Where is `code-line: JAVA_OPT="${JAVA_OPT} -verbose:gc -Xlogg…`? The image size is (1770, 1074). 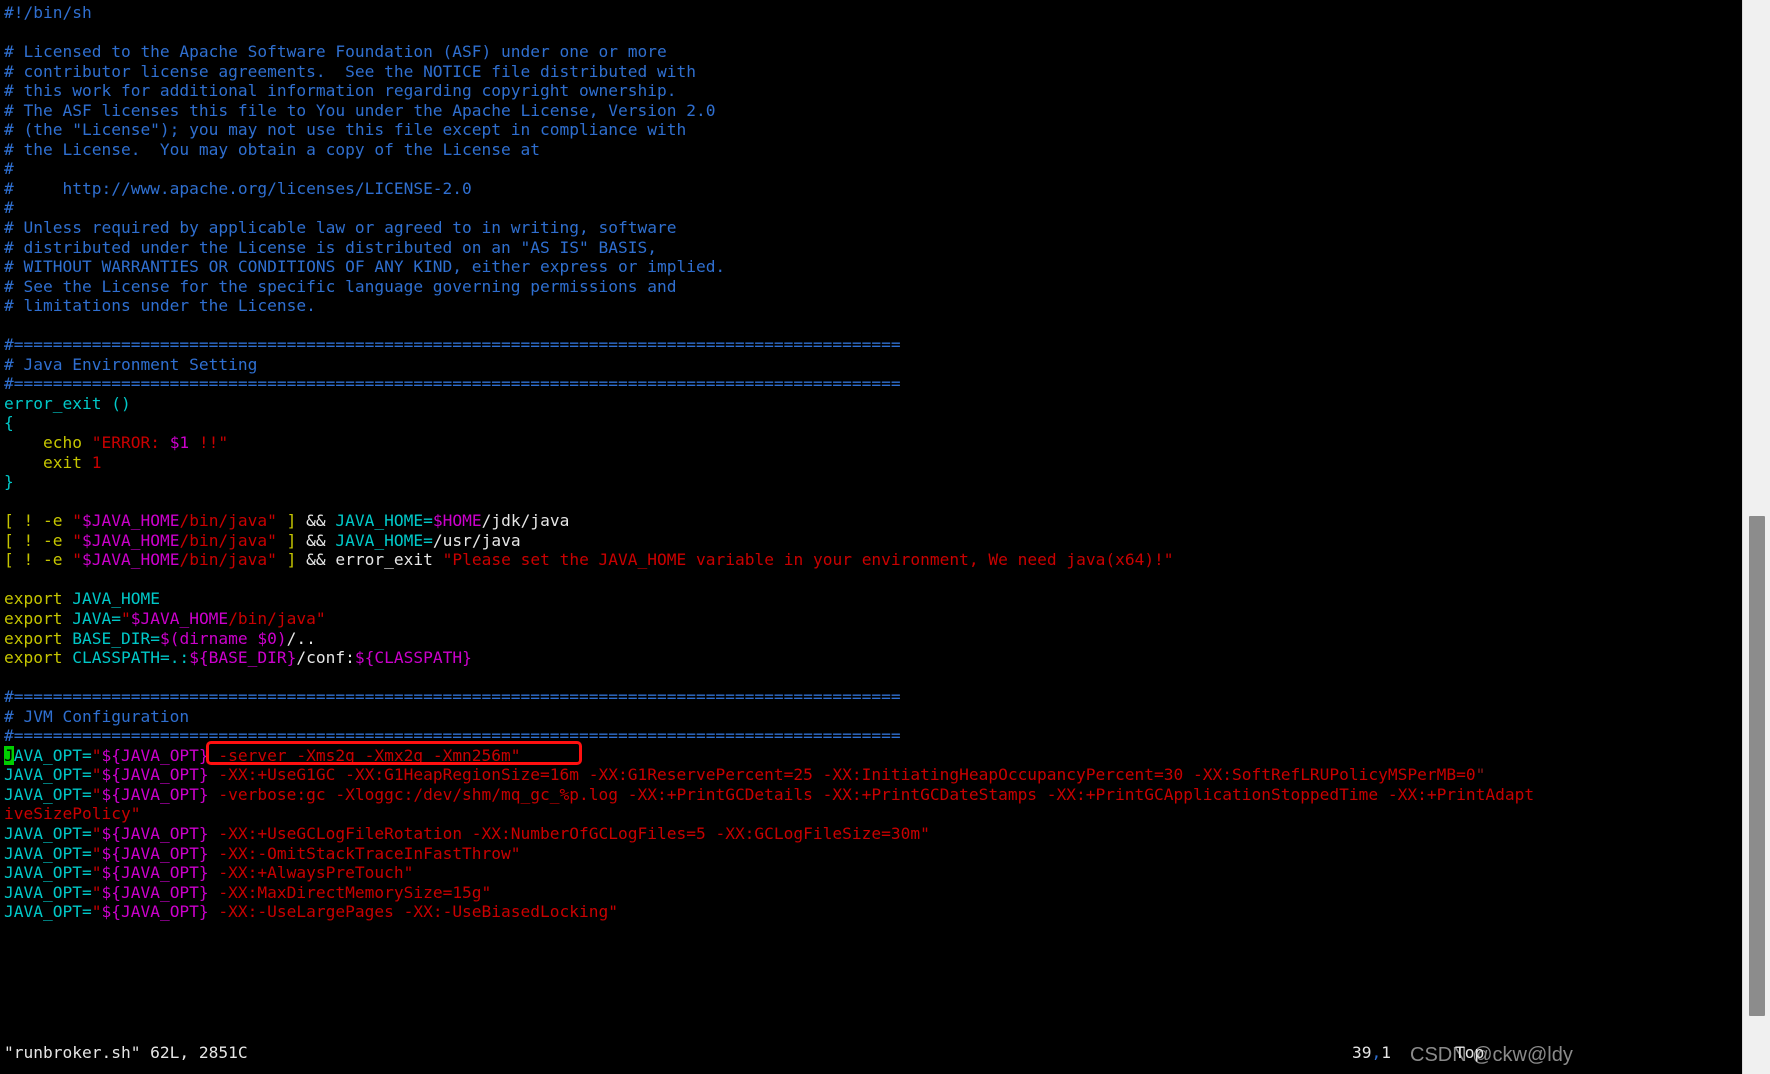
code-line: JAVA_OPT="${JAVA_OPT} -verbose:gc -Xlogg… is located at coordinates (873, 795).